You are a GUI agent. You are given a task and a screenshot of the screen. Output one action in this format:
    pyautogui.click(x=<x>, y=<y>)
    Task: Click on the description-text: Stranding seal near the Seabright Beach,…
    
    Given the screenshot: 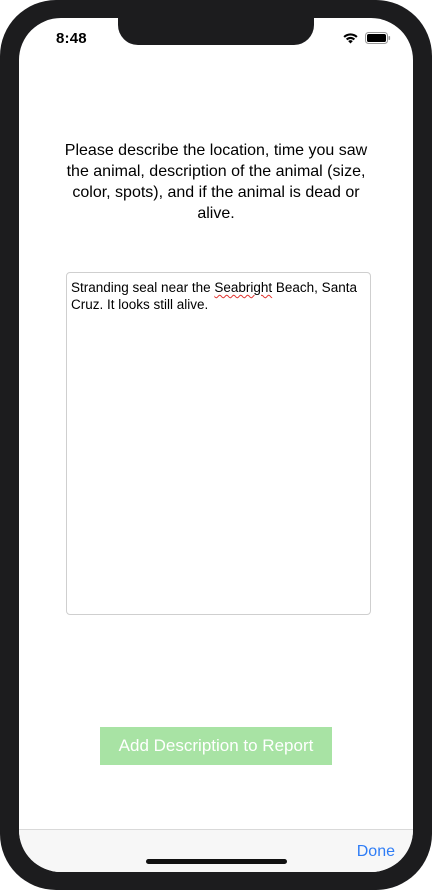 What is the action you would take?
    pyautogui.click(x=217, y=296)
    